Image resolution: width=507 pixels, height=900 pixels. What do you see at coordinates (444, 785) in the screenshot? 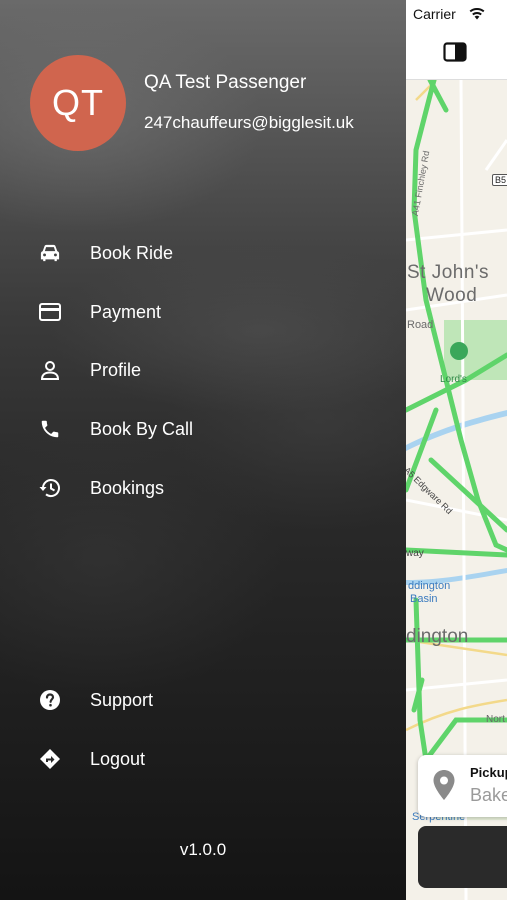
I see `location-pin-icon` at bounding box center [444, 785].